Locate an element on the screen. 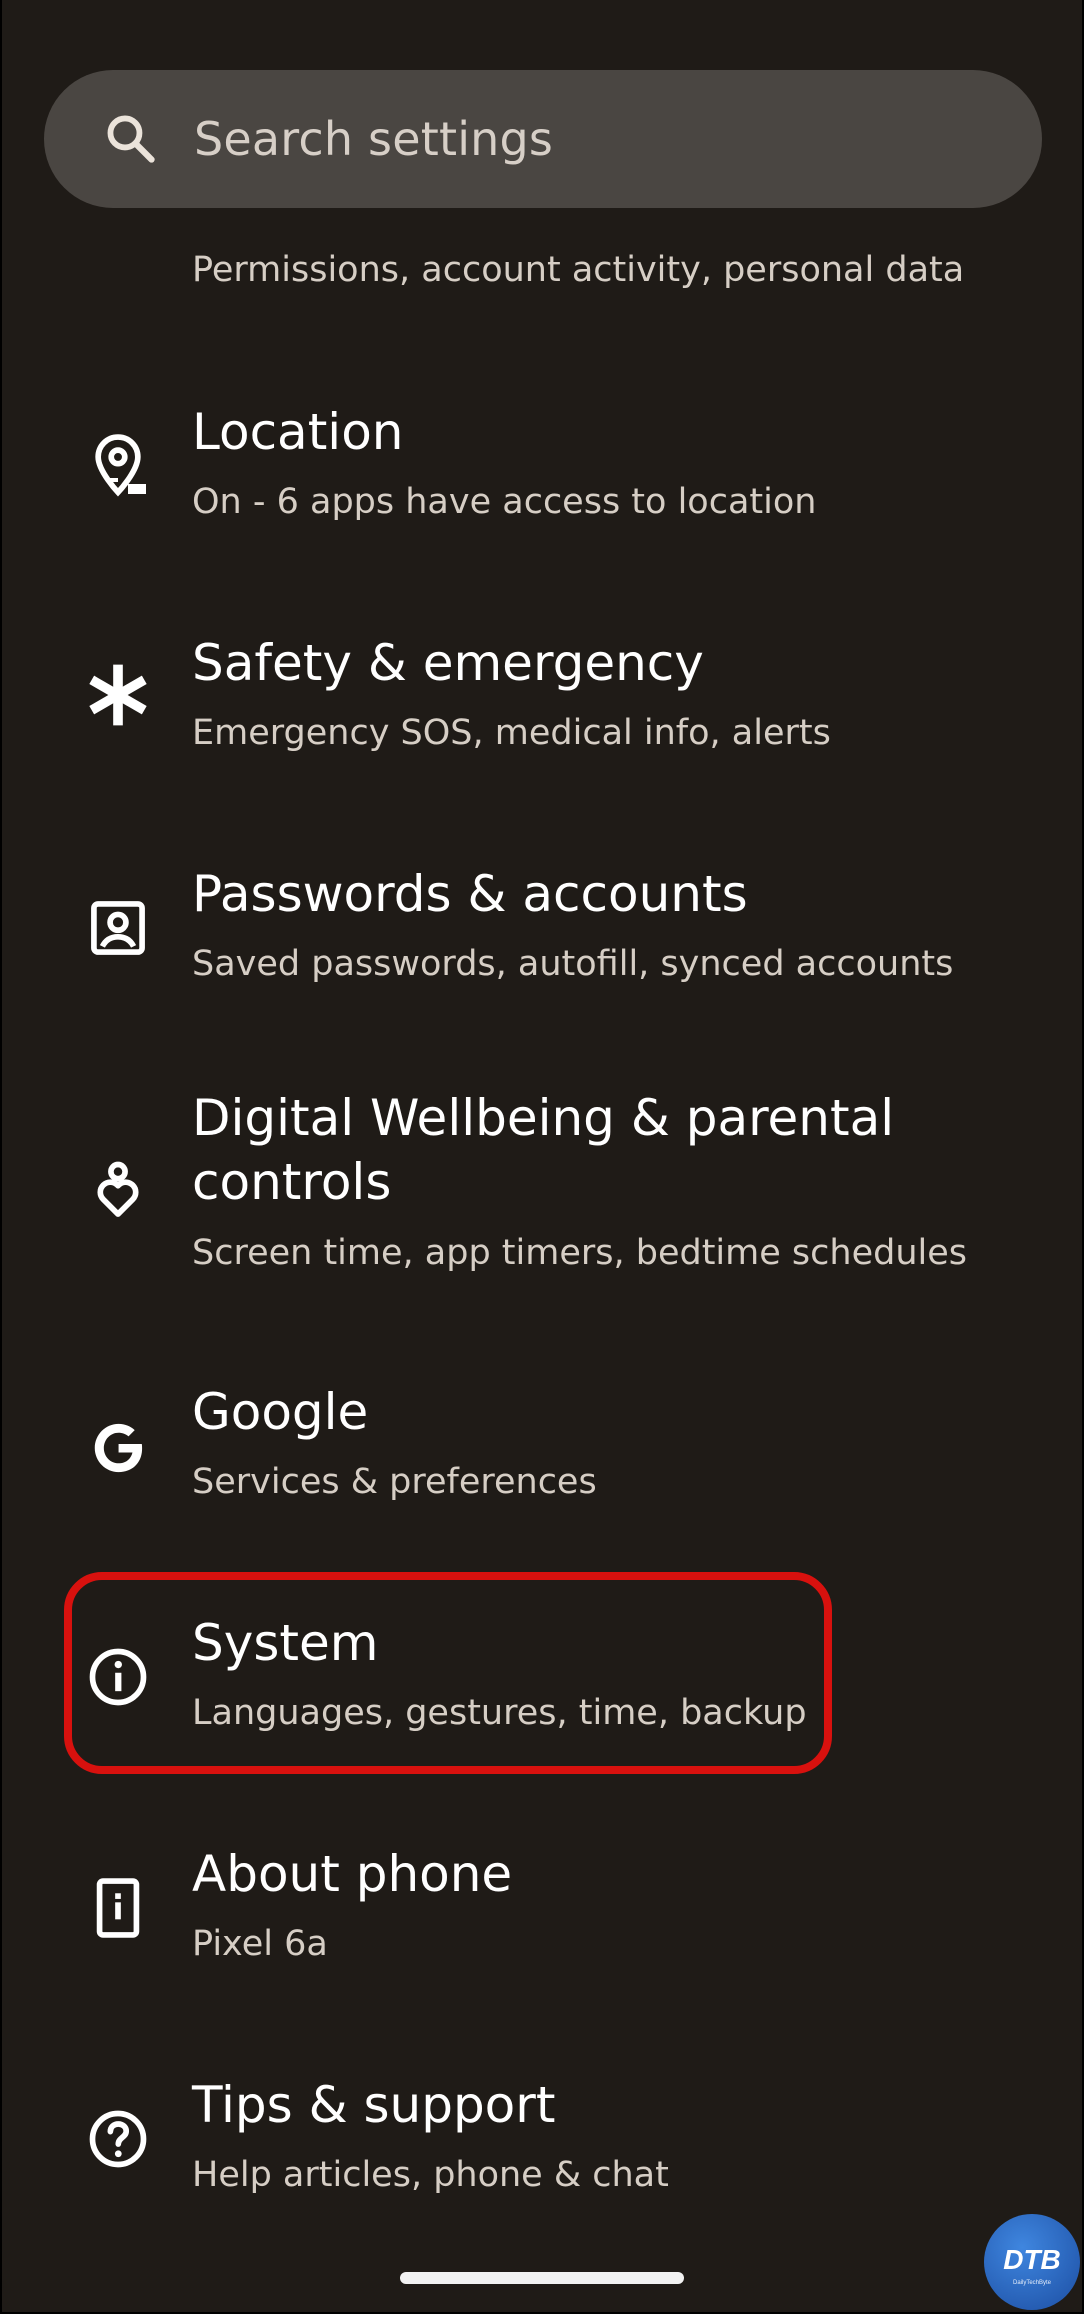 Image resolution: width=1084 pixels, height=2314 pixels. settings-item-about-phone: About phone Pixel 6a is located at coordinates (542, 1917).